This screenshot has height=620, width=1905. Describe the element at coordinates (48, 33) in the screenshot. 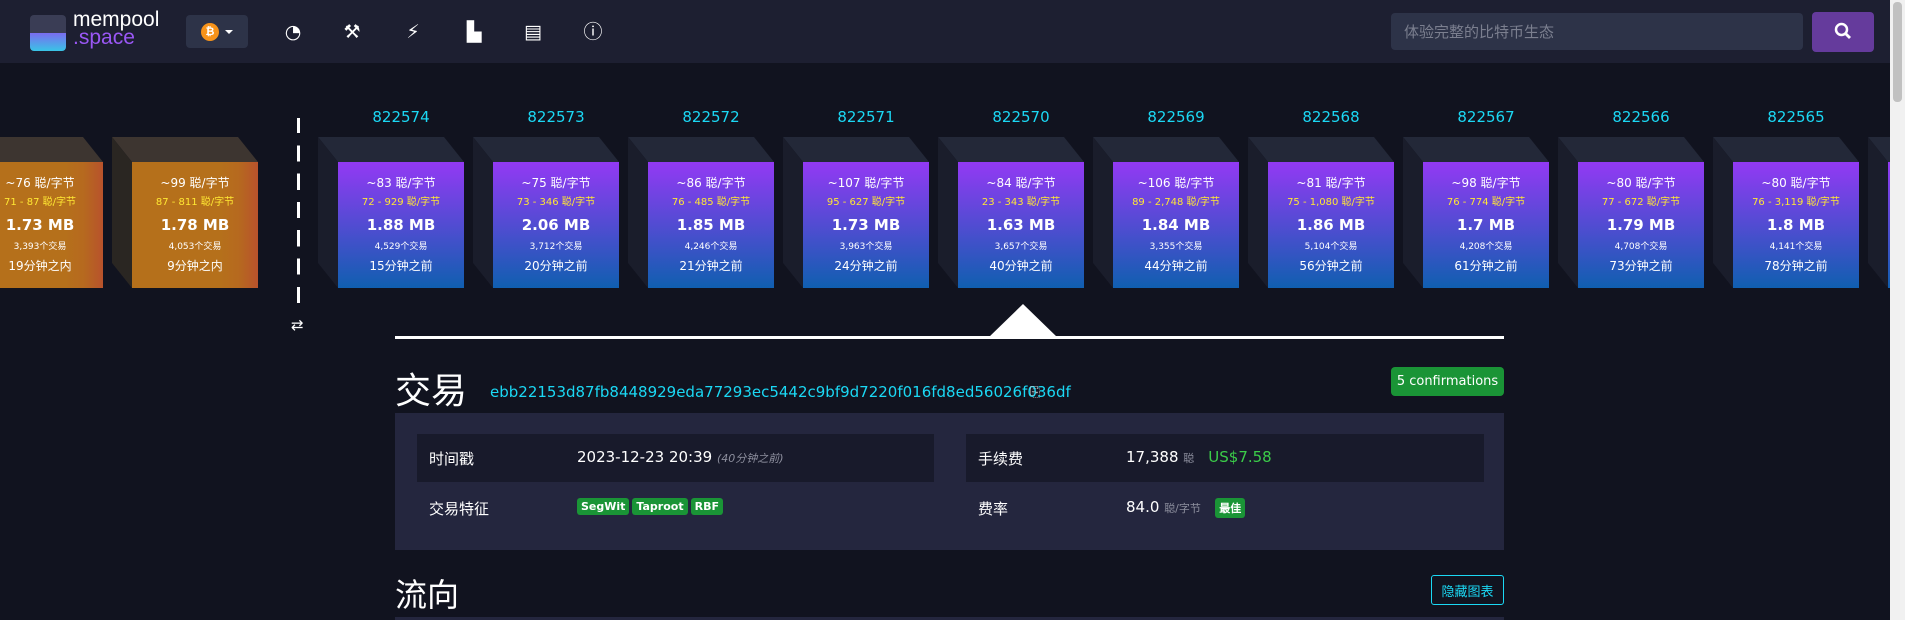

I see `mempool-logo-icon` at that location.